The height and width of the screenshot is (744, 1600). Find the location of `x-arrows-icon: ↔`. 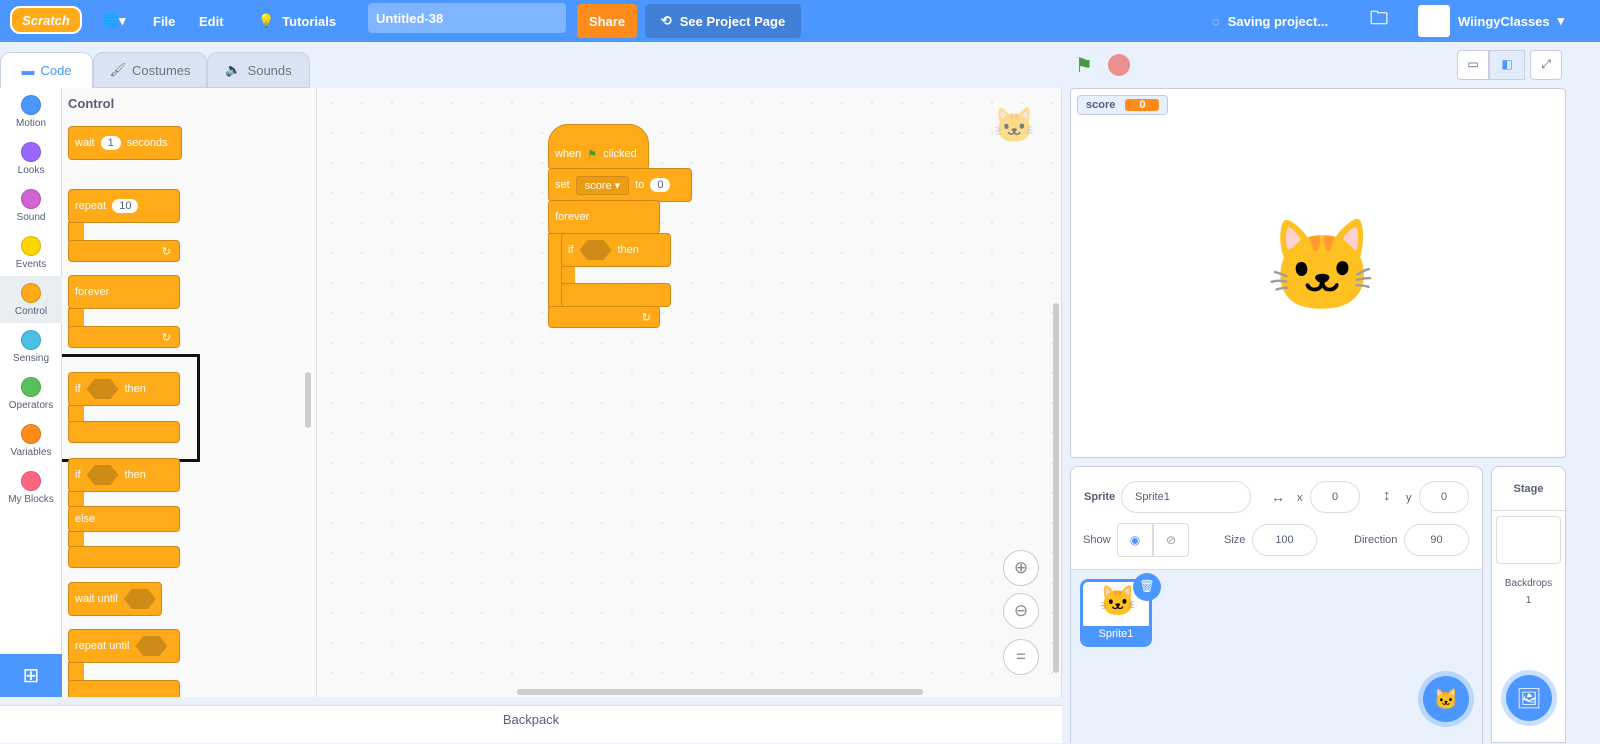

x-arrows-icon: ↔ is located at coordinates (1278, 497).